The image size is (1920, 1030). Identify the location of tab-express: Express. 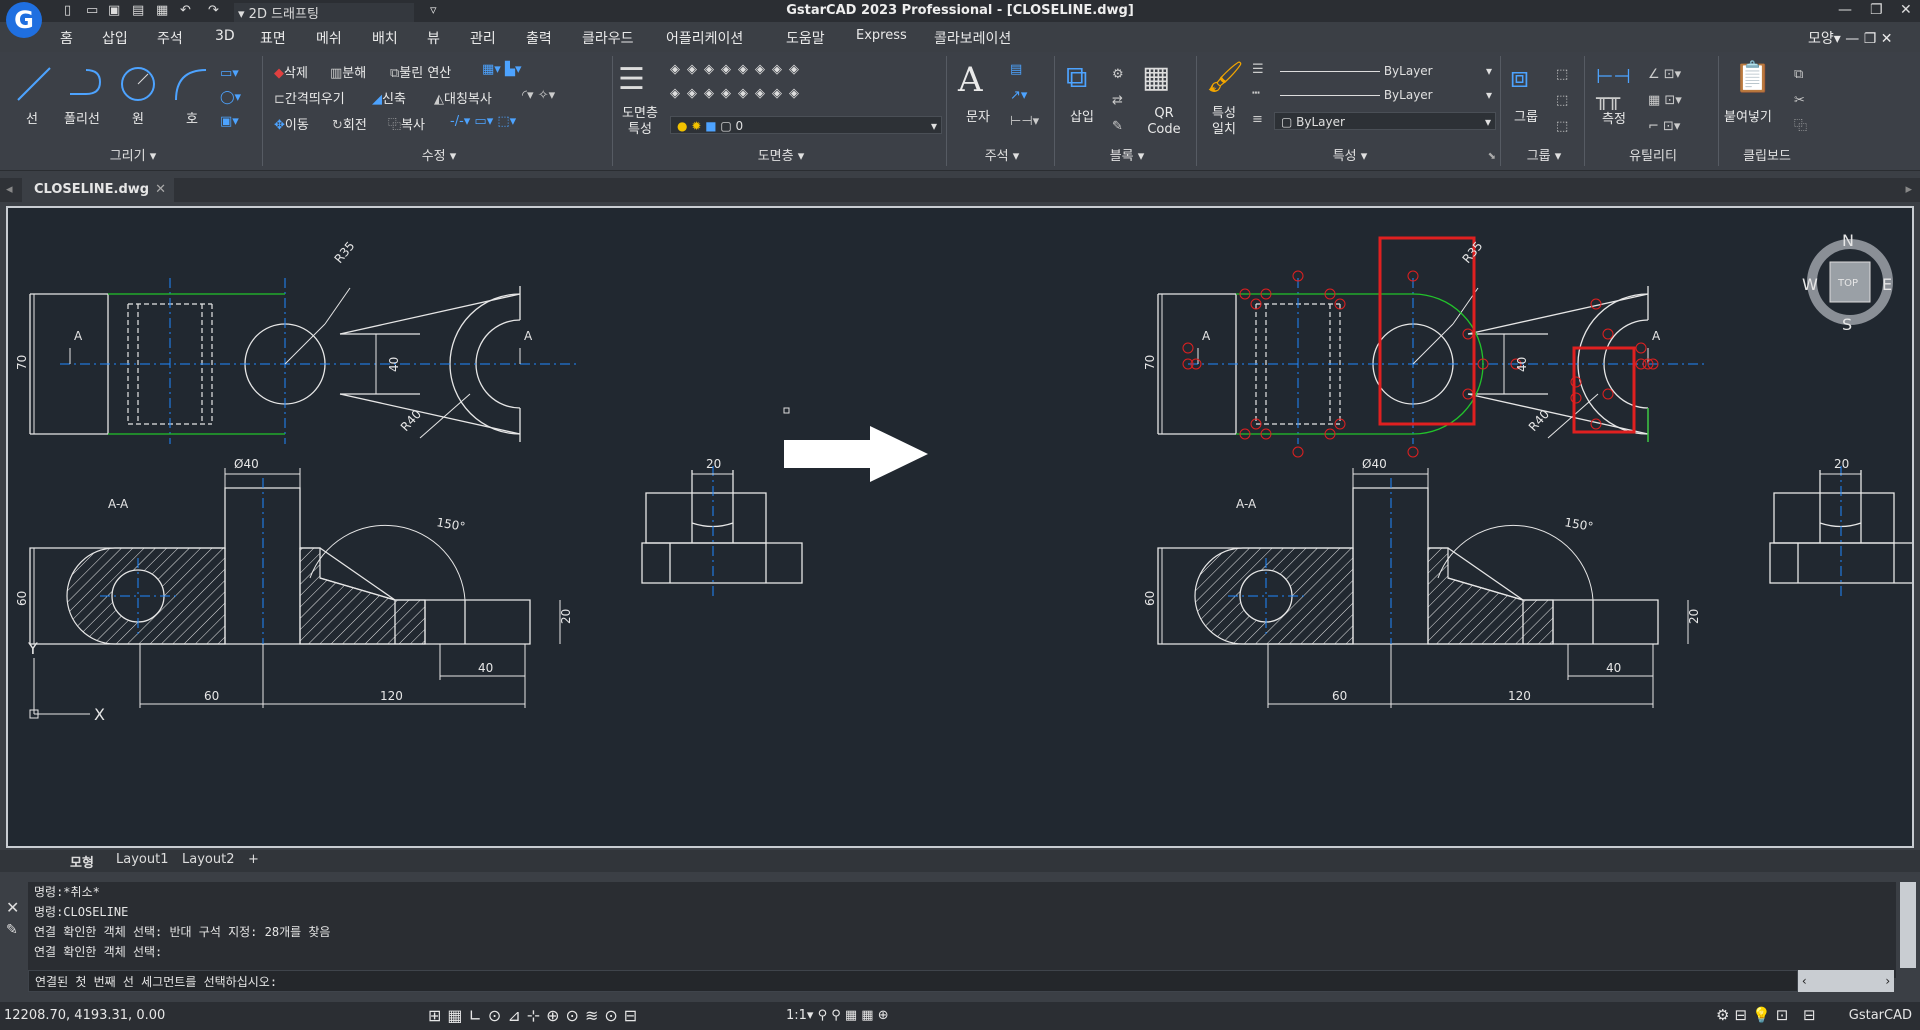
(881, 35).